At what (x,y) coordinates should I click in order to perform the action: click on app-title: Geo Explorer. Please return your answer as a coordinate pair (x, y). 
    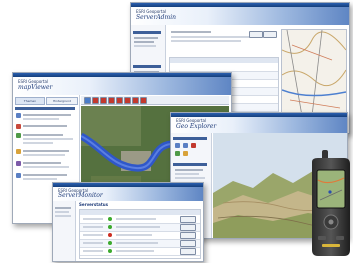
    Looking at the image, I should click on (196, 126).